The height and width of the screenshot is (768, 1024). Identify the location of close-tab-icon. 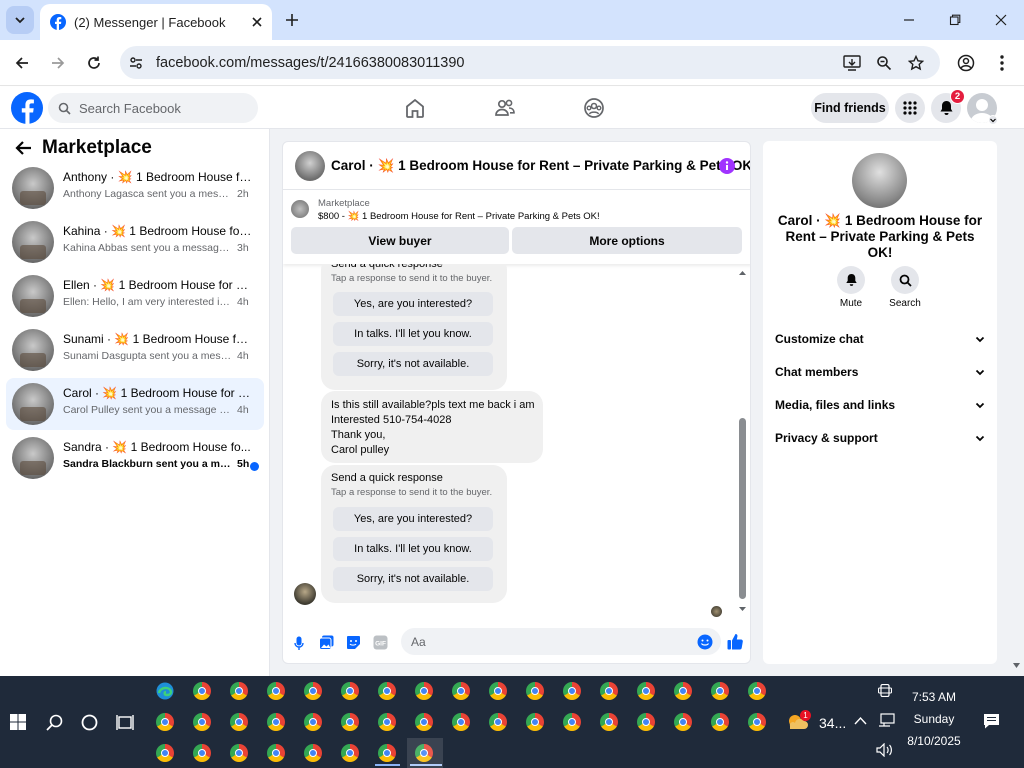
(257, 22).